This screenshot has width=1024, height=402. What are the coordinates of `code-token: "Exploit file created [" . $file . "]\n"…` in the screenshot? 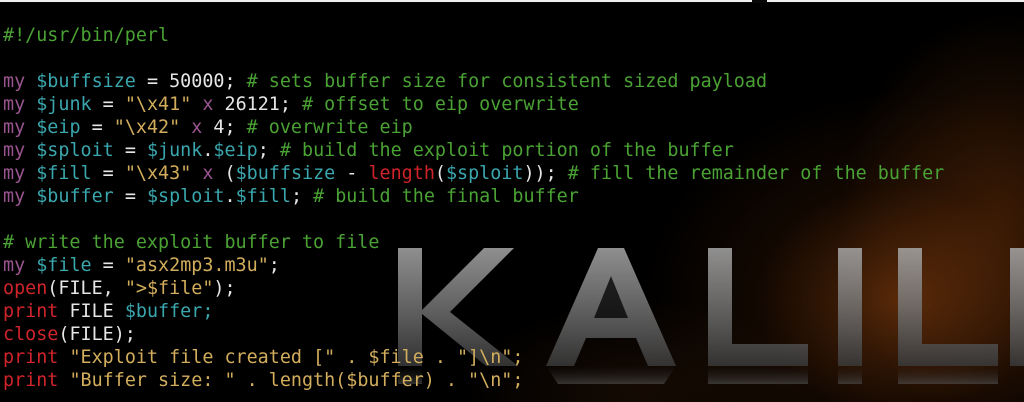 It's located at (296, 357).